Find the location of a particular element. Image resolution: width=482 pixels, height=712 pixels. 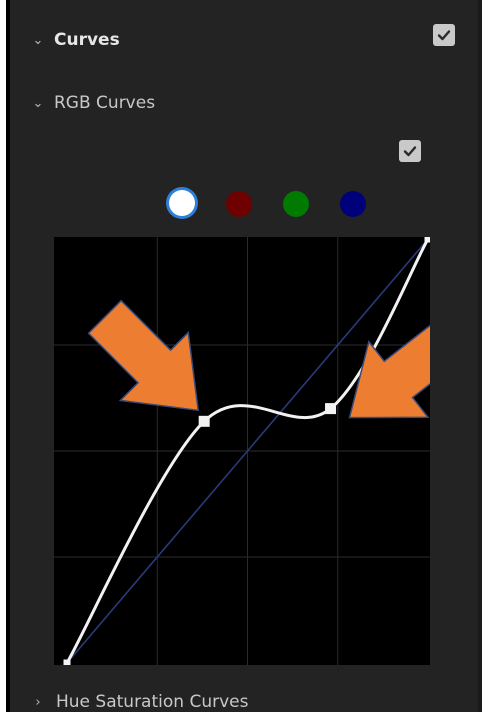

rgb-curves-section-header: ⌄ RGB Curves is located at coordinates (92, 103).